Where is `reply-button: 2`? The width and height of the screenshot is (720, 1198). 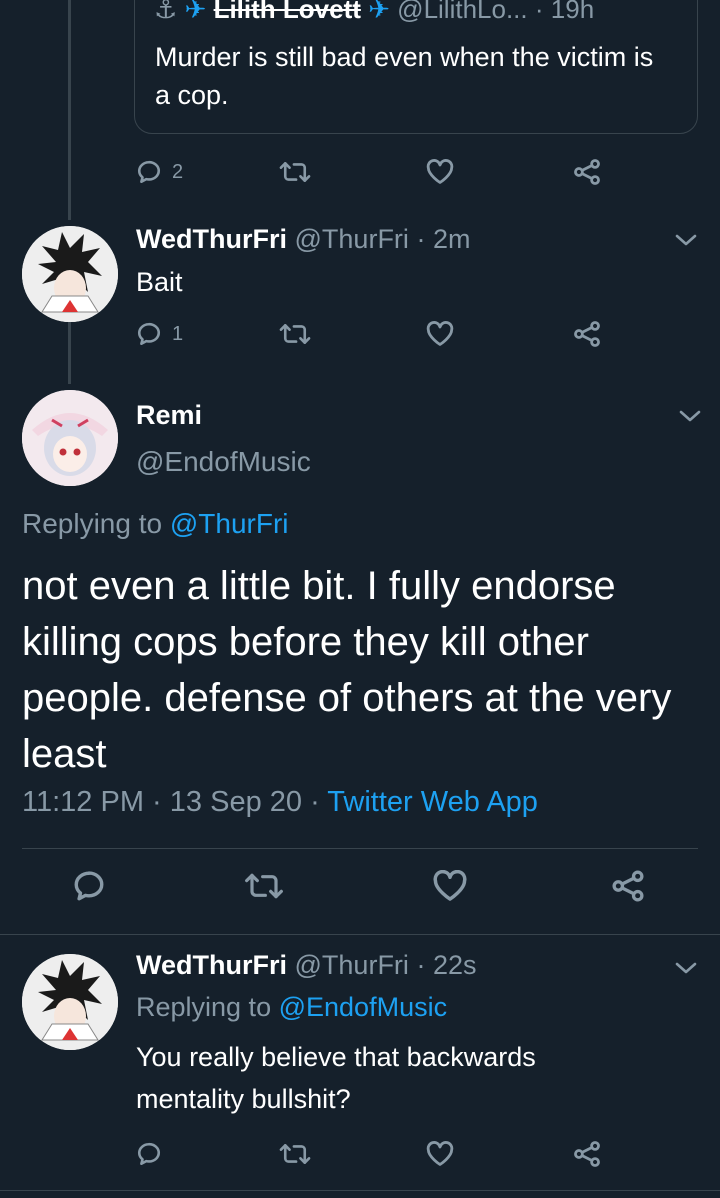
reply-button: 2 is located at coordinates (159, 172).